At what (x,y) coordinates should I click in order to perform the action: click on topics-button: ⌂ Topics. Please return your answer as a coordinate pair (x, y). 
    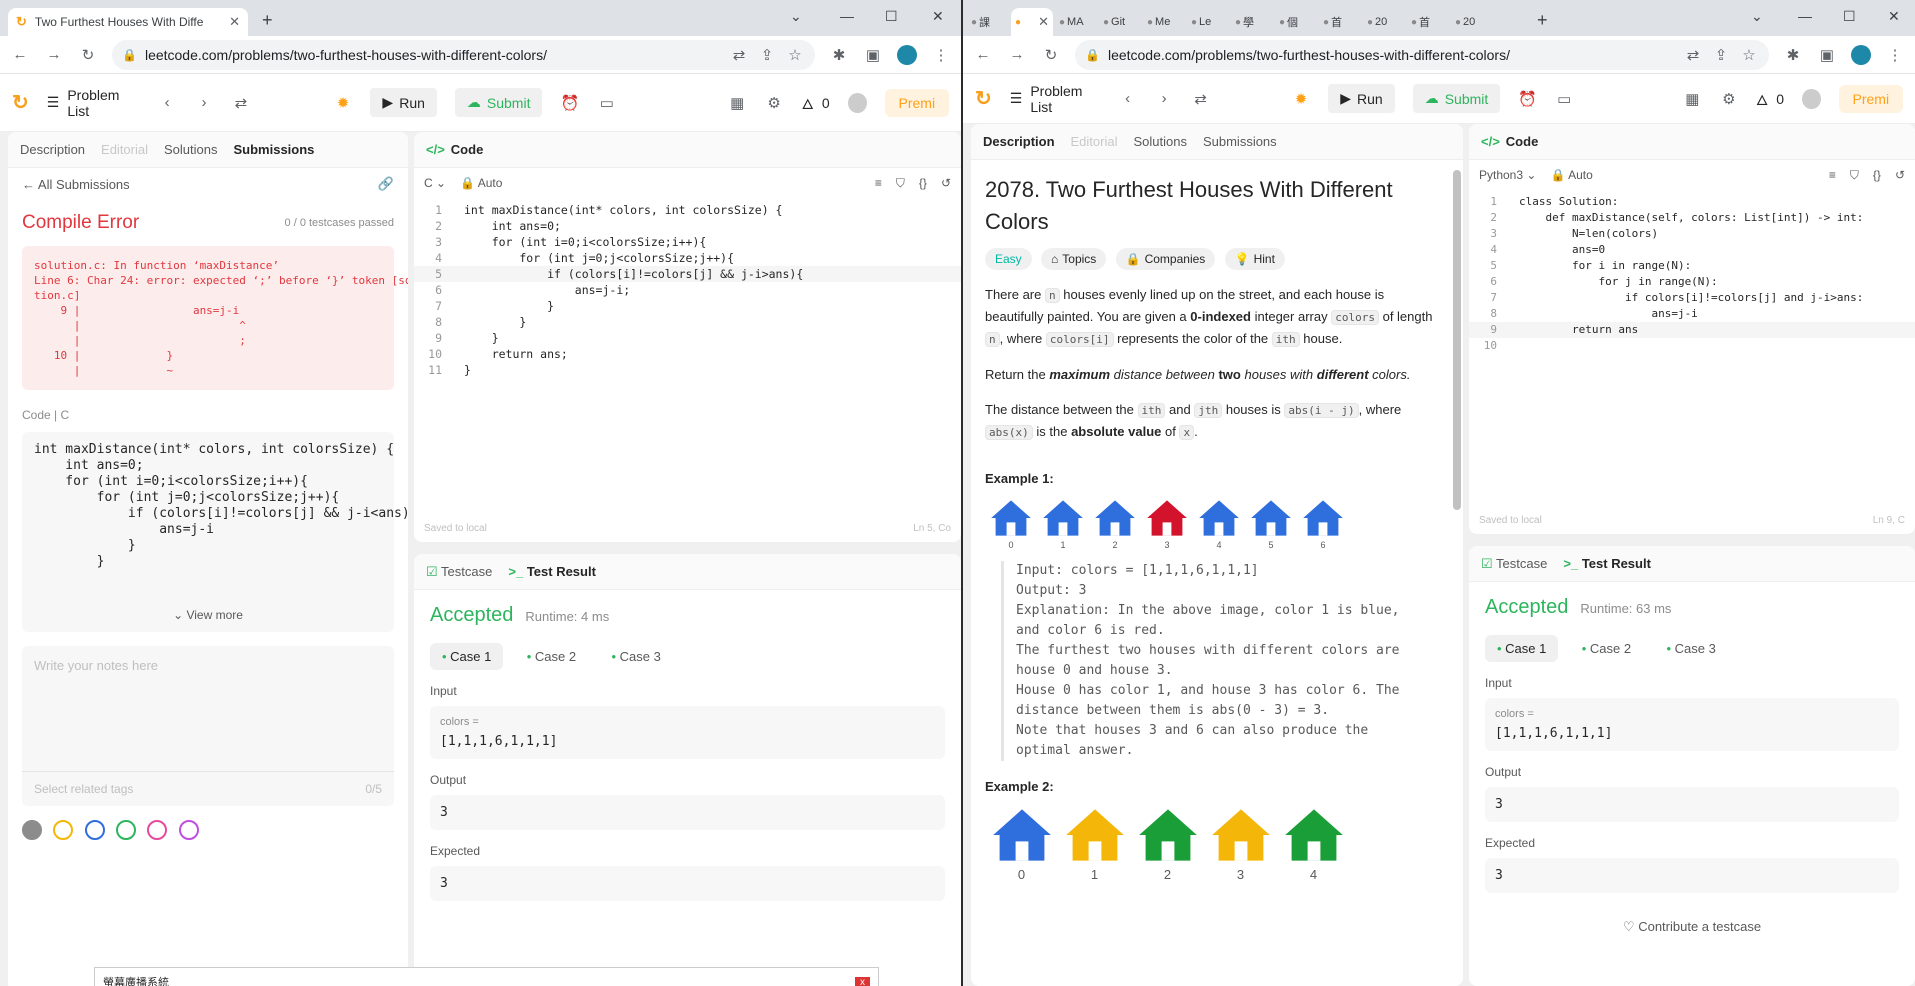
    Looking at the image, I should click on (1074, 259).